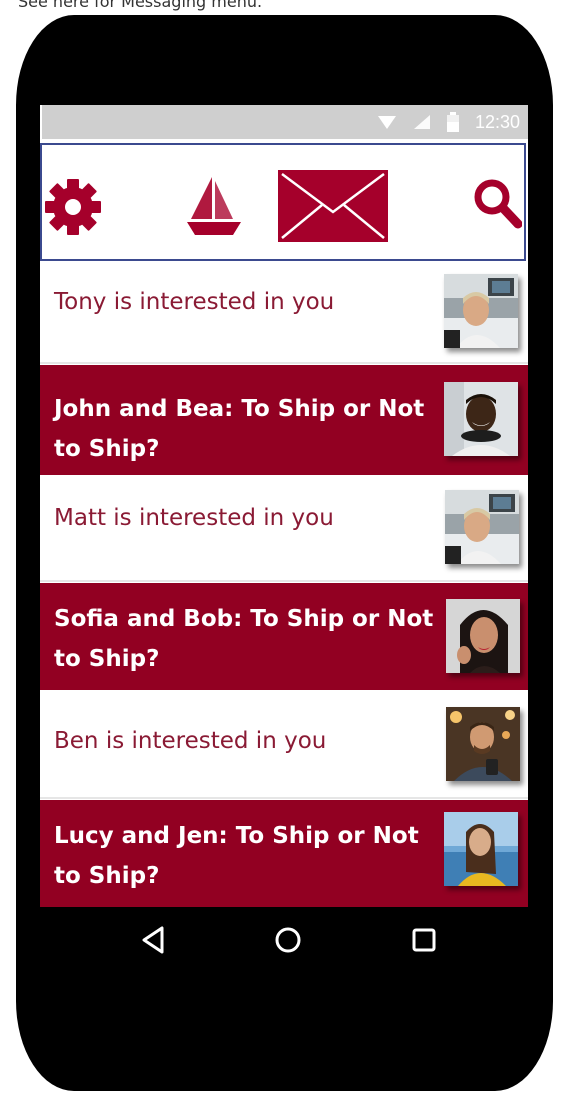 This screenshot has width=571, height=1111. What do you see at coordinates (452, 122) in the screenshot?
I see `battery-icon` at bounding box center [452, 122].